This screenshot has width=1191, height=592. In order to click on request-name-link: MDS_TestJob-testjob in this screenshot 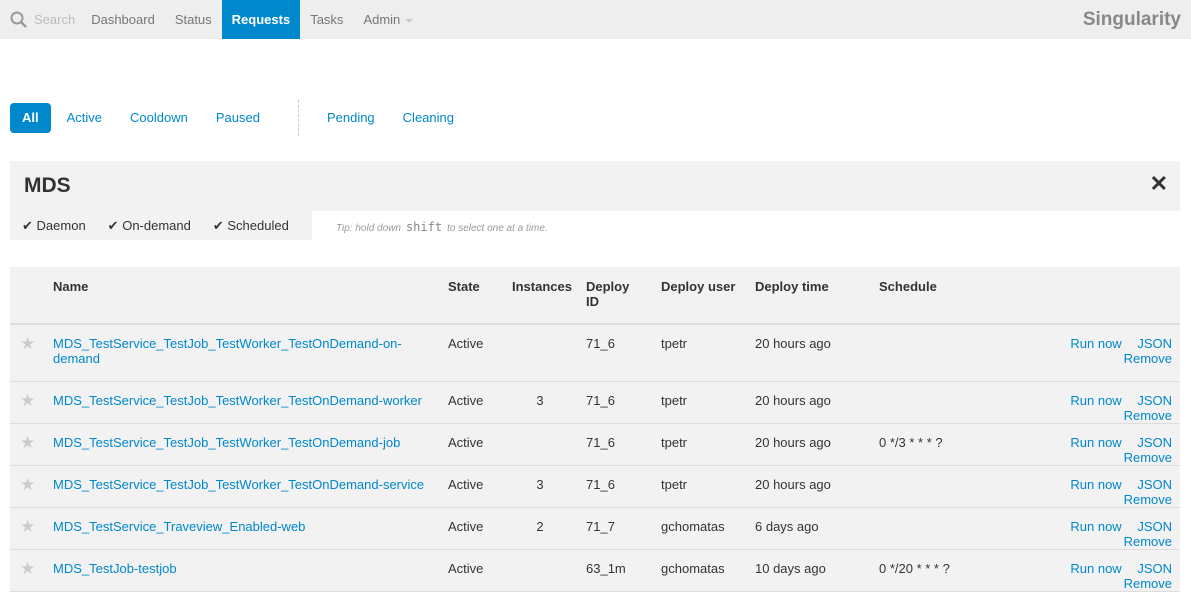, I will do `click(115, 568)`.